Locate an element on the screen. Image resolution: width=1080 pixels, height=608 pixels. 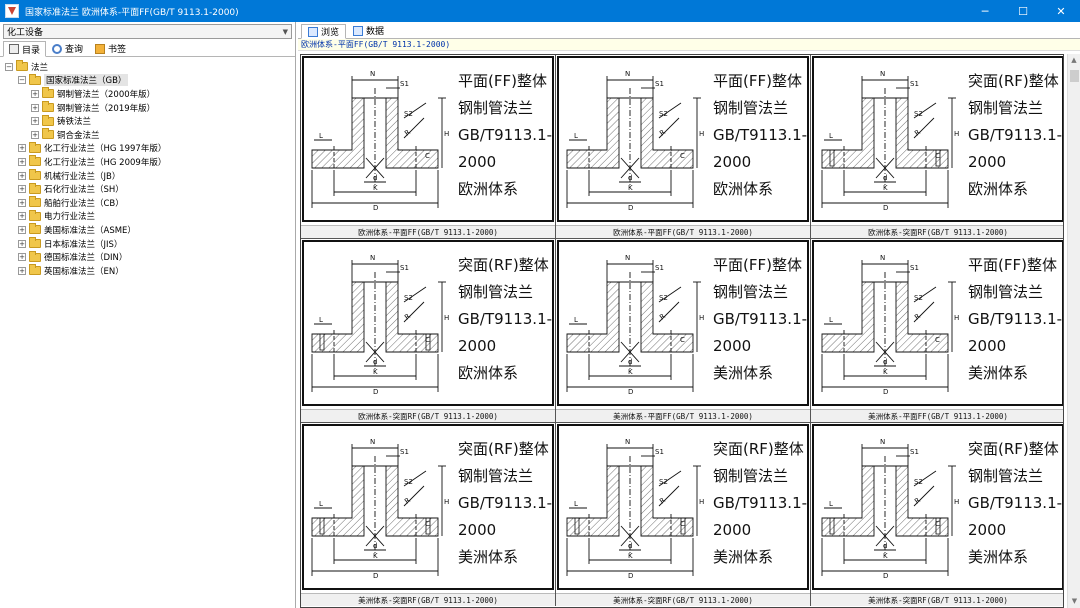
tree-item: + 船舶行业法兰（CB） is located at coordinates (147, 203).